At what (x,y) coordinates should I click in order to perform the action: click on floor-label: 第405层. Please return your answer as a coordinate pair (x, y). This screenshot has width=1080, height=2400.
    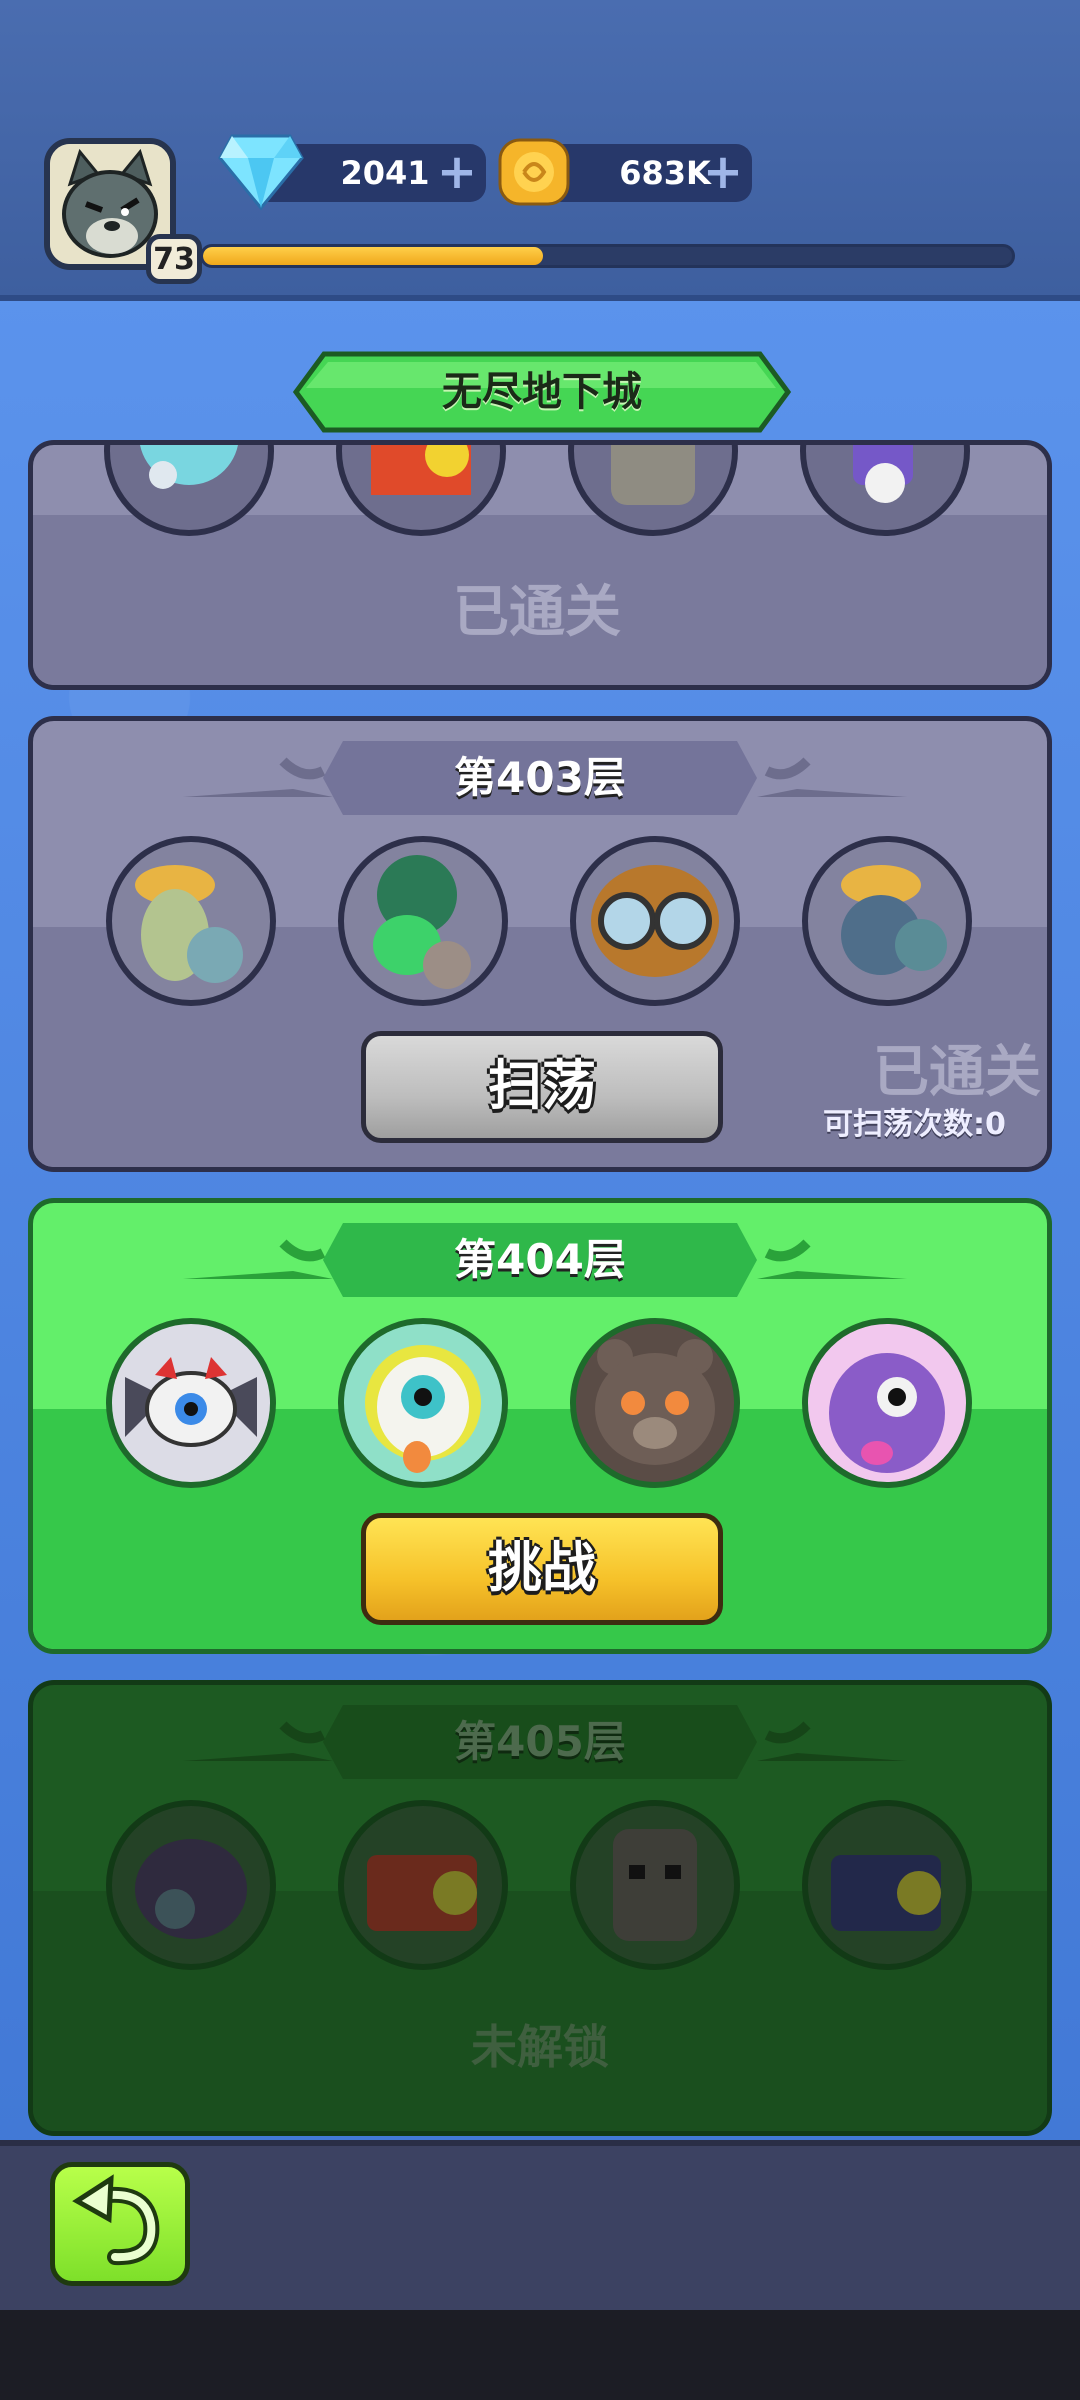
    Looking at the image, I should click on (540, 1741).